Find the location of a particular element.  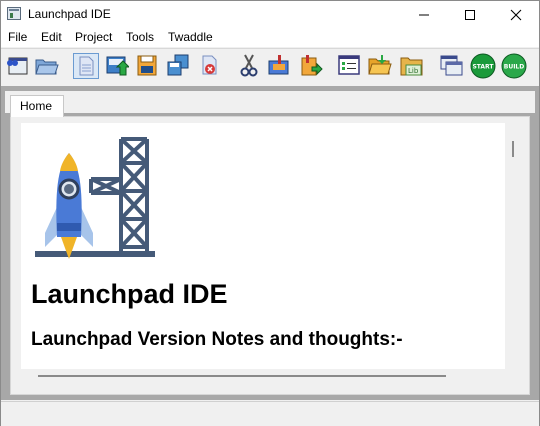

toolbar: Lib START BUILD is located at coordinates (270, 66).